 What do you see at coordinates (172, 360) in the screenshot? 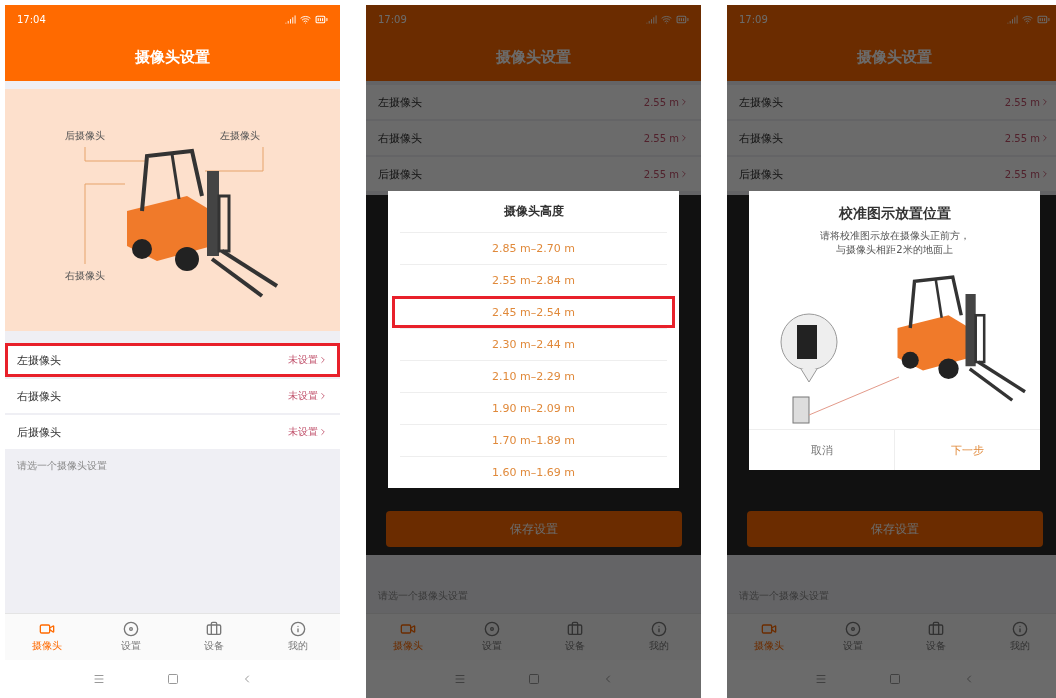
I see `camera-row: 左摄像头 未设置` at bounding box center [172, 360].